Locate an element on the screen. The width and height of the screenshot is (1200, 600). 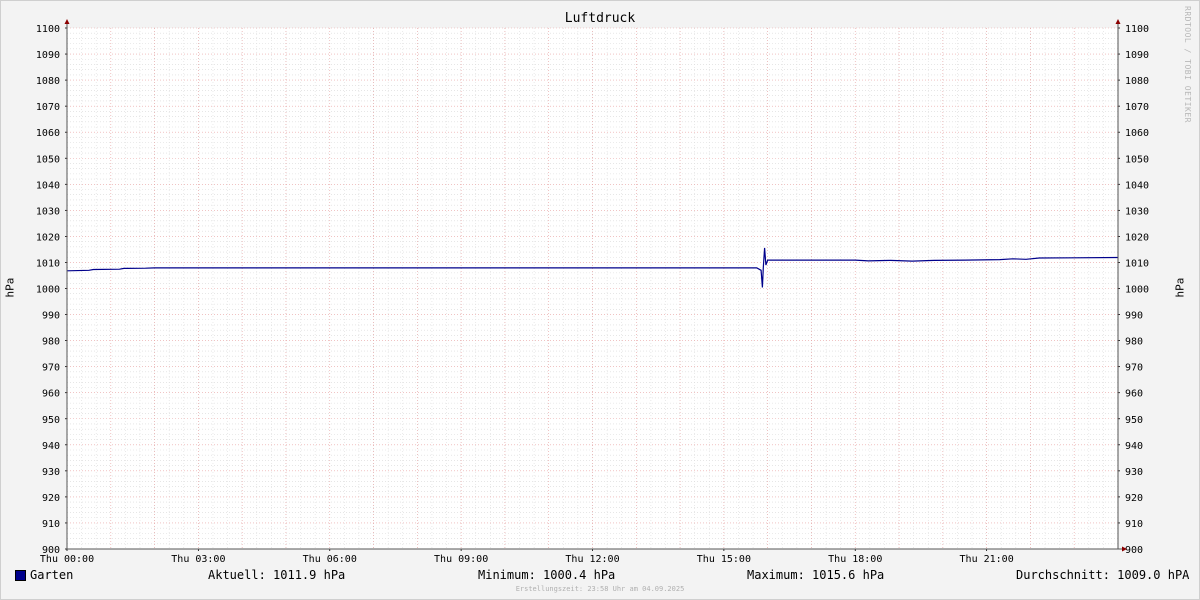
legend-maximum: Maximum: 1015.6 hPa is located at coordinates (816, 575).